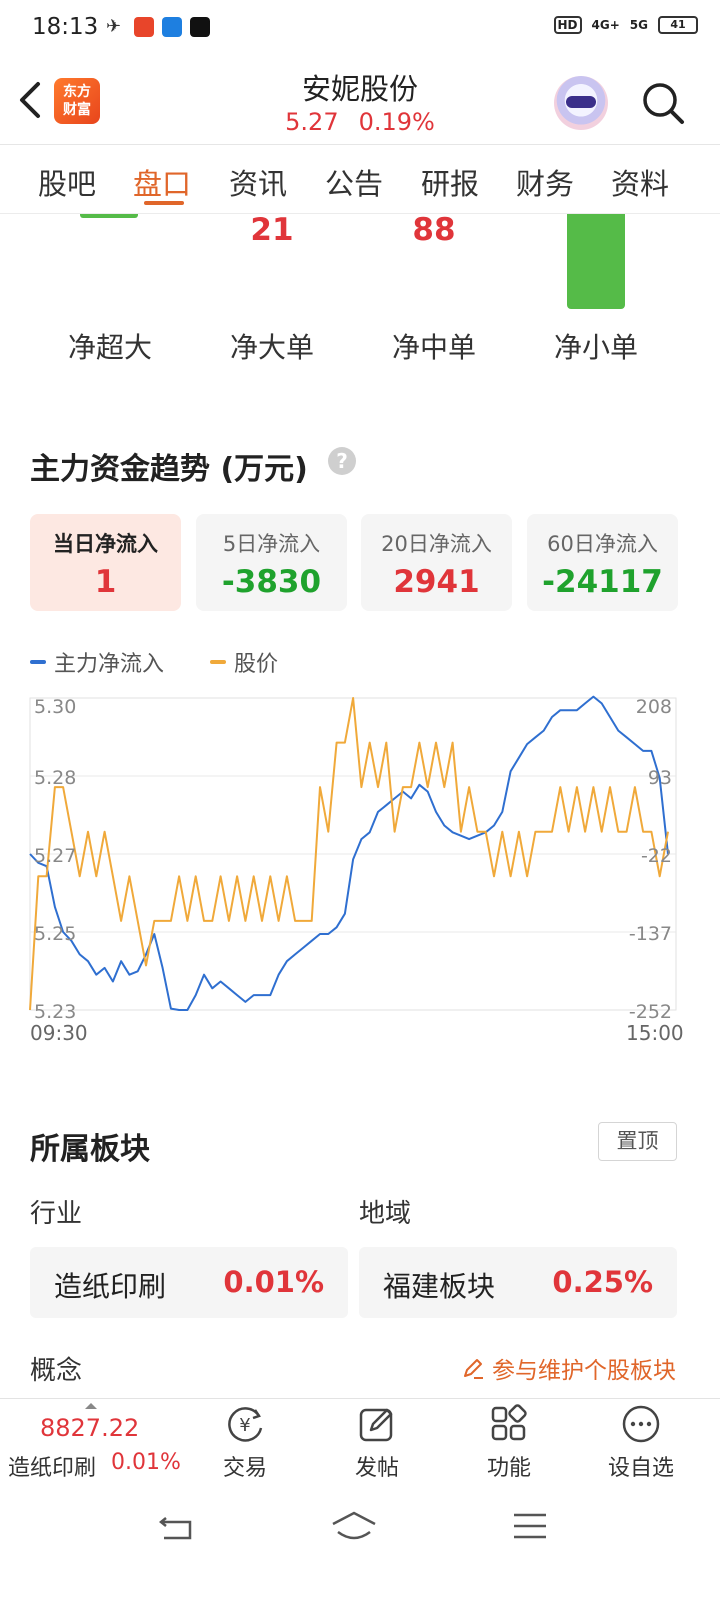  Describe the element at coordinates (584, 1371) in the screenshot. I see `maintain-label: 参与维护个股板块` at that location.